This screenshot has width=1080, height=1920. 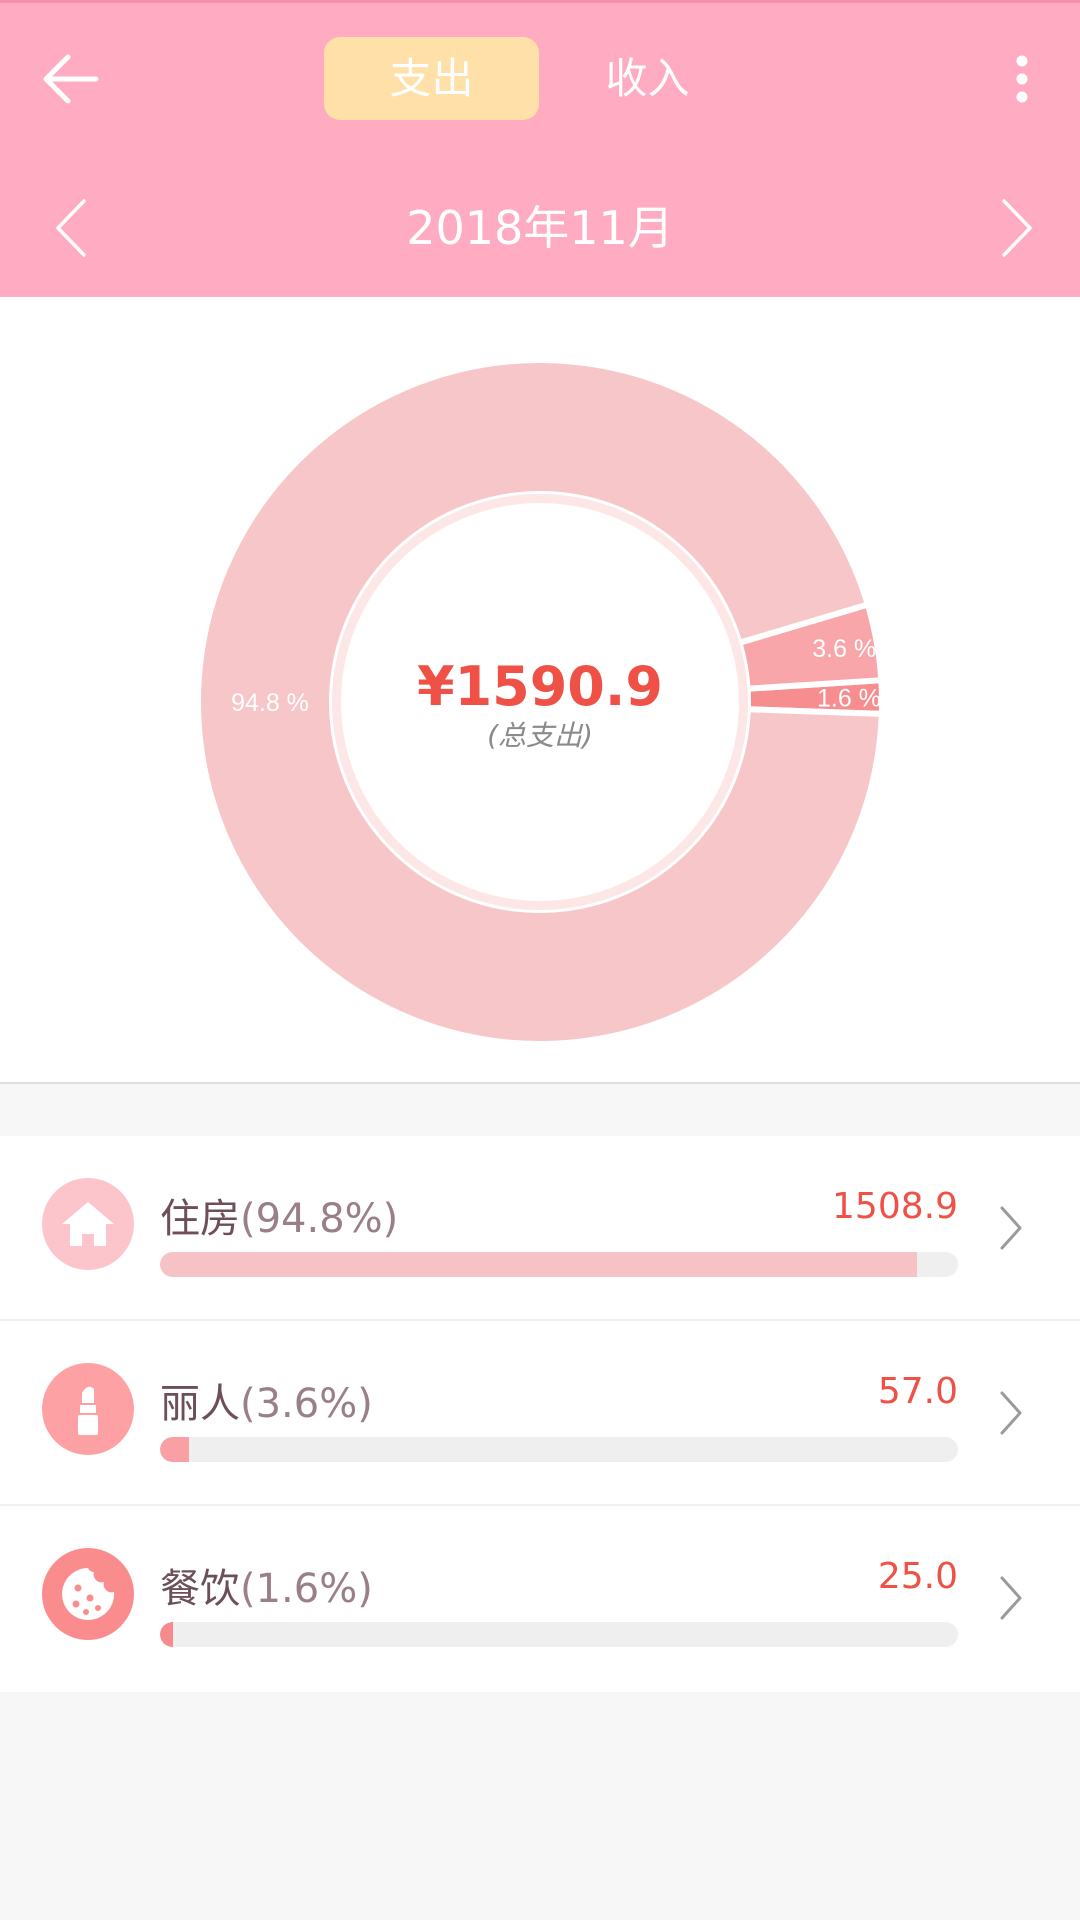 I want to click on category-amount: 57.0, so click(x=917, y=1391).